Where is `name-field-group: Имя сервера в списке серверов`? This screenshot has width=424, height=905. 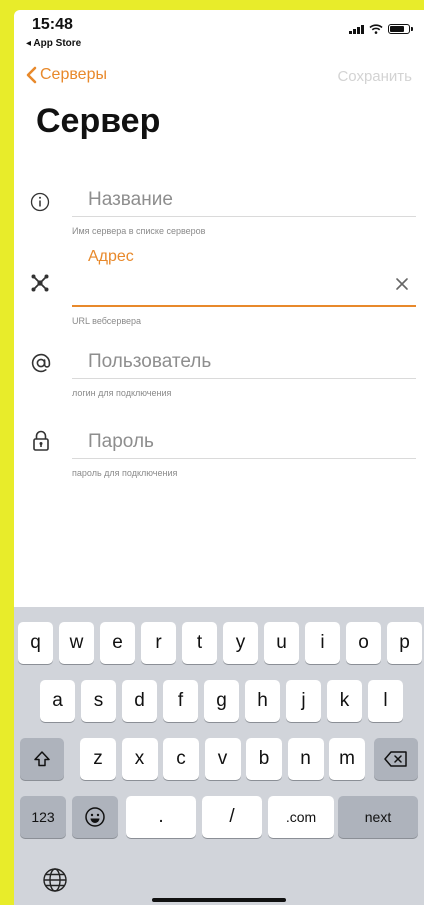
name-field-group: Имя сервера в списке серверов is located at coordinates (219, 216).